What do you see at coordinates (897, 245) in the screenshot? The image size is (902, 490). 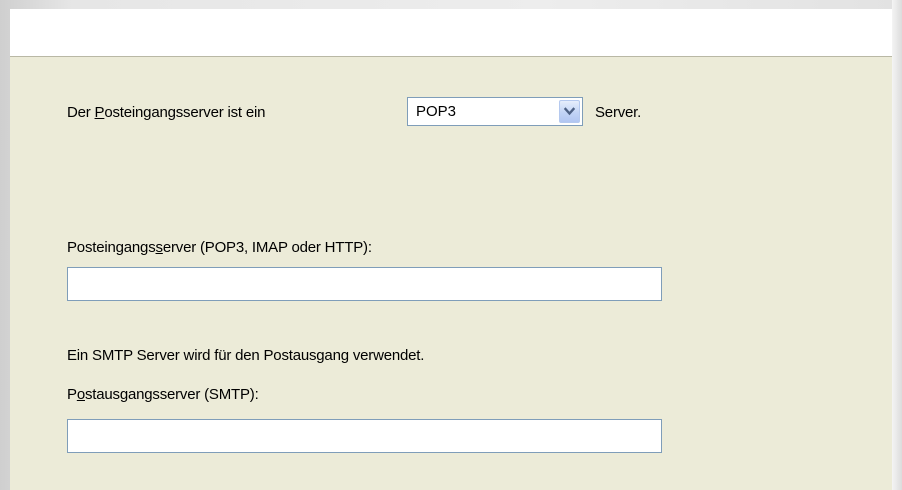 I see `window-edge` at bounding box center [897, 245].